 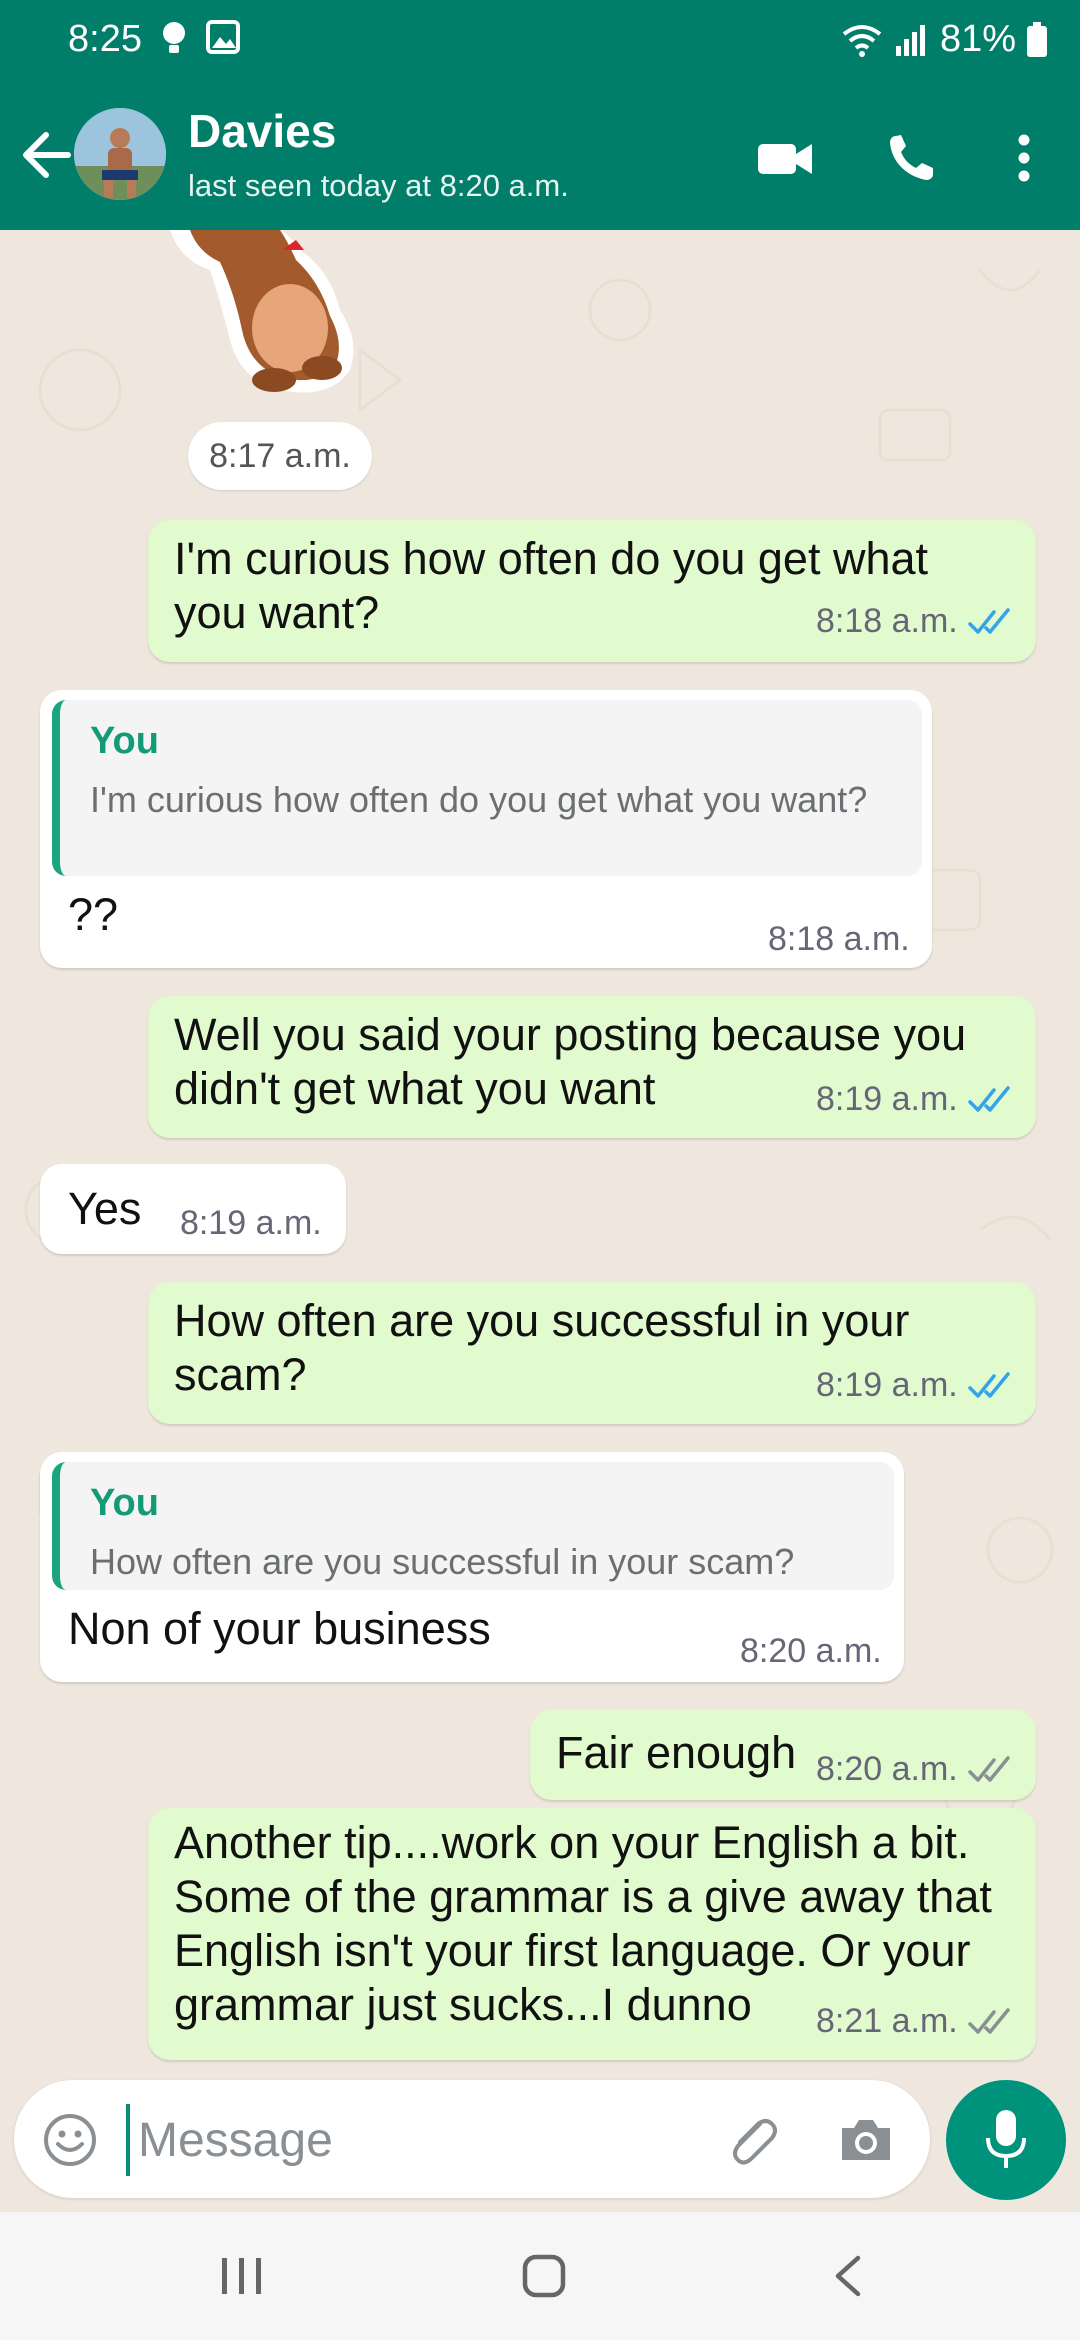 What do you see at coordinates (540, 40) in the screenshot?
I see `status-bar: 8:25 81%` at bounding box center [540, 40].